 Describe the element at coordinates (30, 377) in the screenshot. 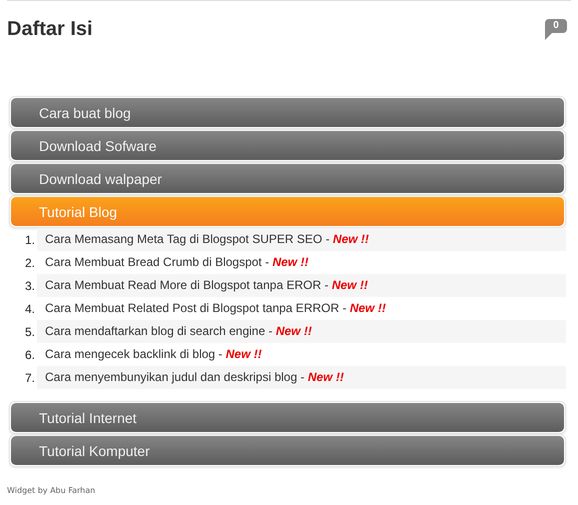

I see `list-number: 7.` at that location.